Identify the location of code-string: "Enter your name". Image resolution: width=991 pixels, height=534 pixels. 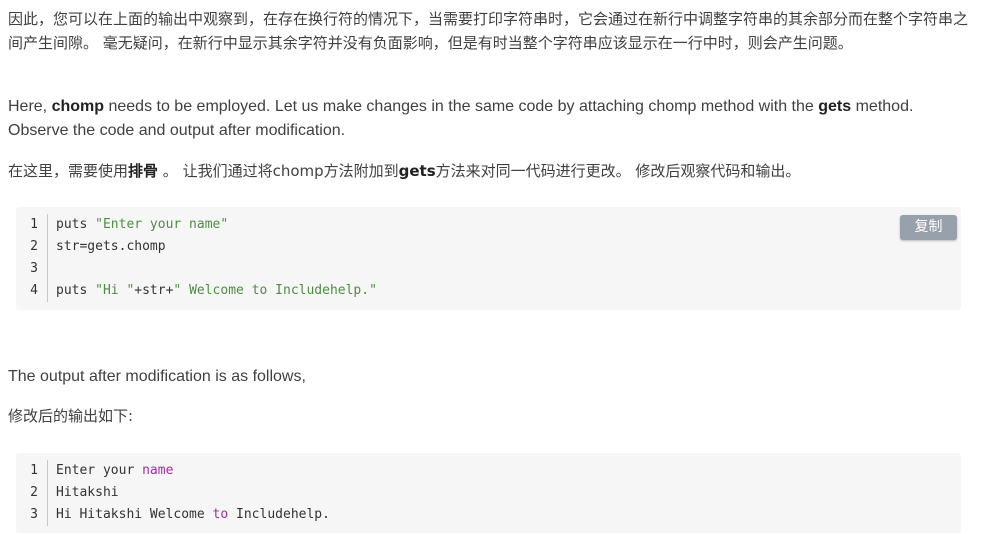
(162, 224).